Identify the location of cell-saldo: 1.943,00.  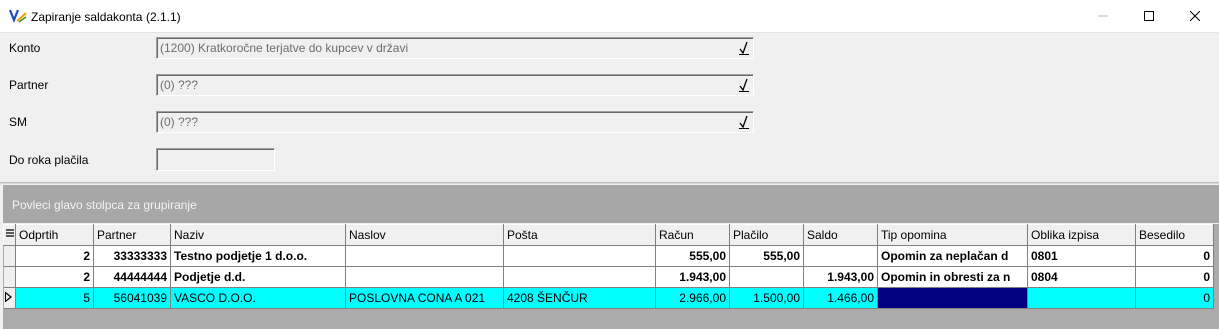
(840, 277).